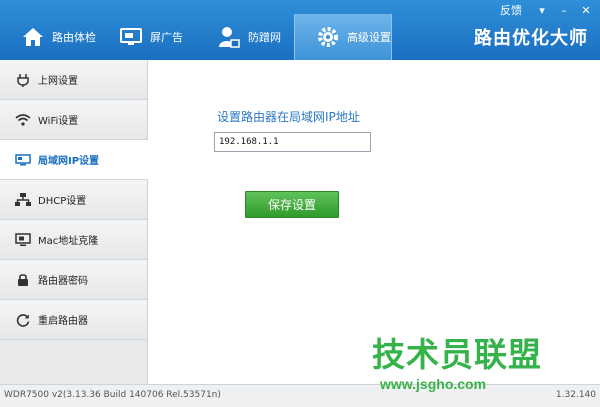 The image size is (600, 407). I want to click on top-nav: 路由体检 屏广告 防蹭网 高级设置, so click(196, 37).